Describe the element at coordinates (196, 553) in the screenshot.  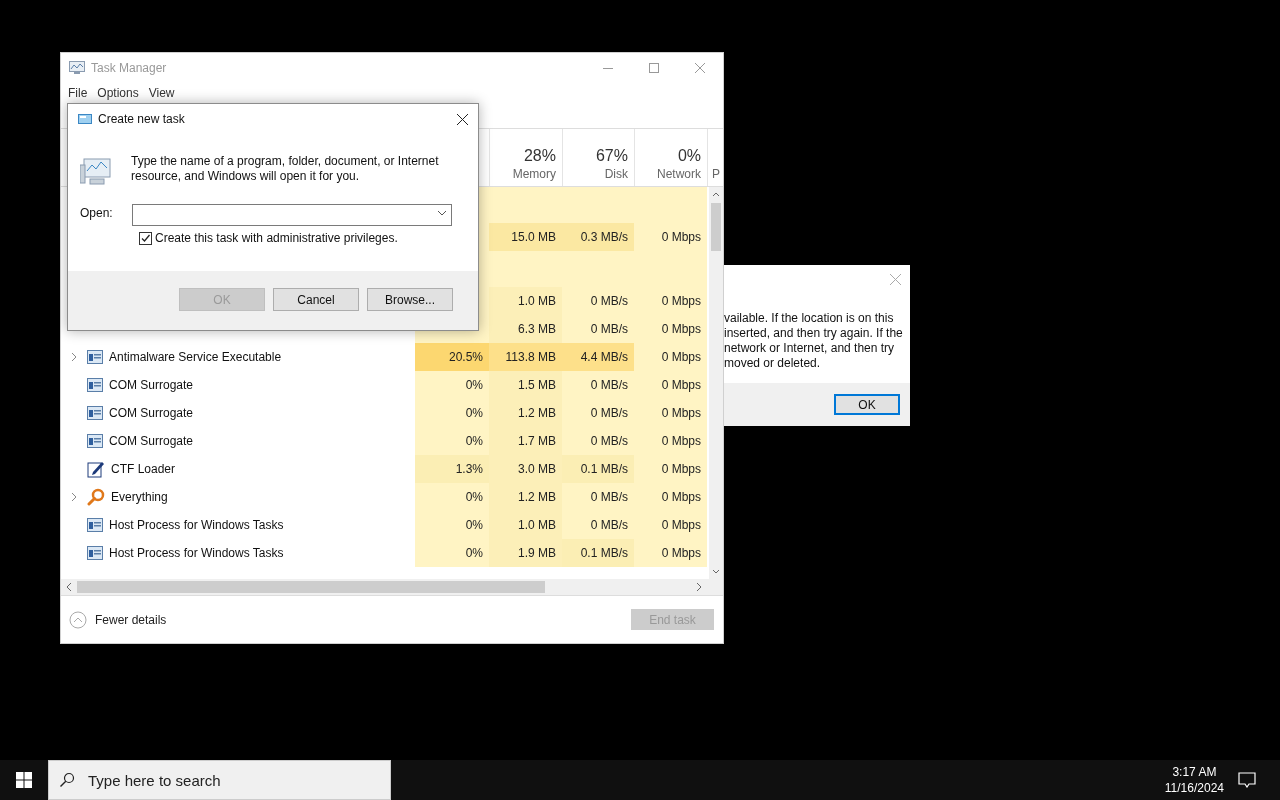
I see `process-name: Host Process for Windows Tasks` at that location.